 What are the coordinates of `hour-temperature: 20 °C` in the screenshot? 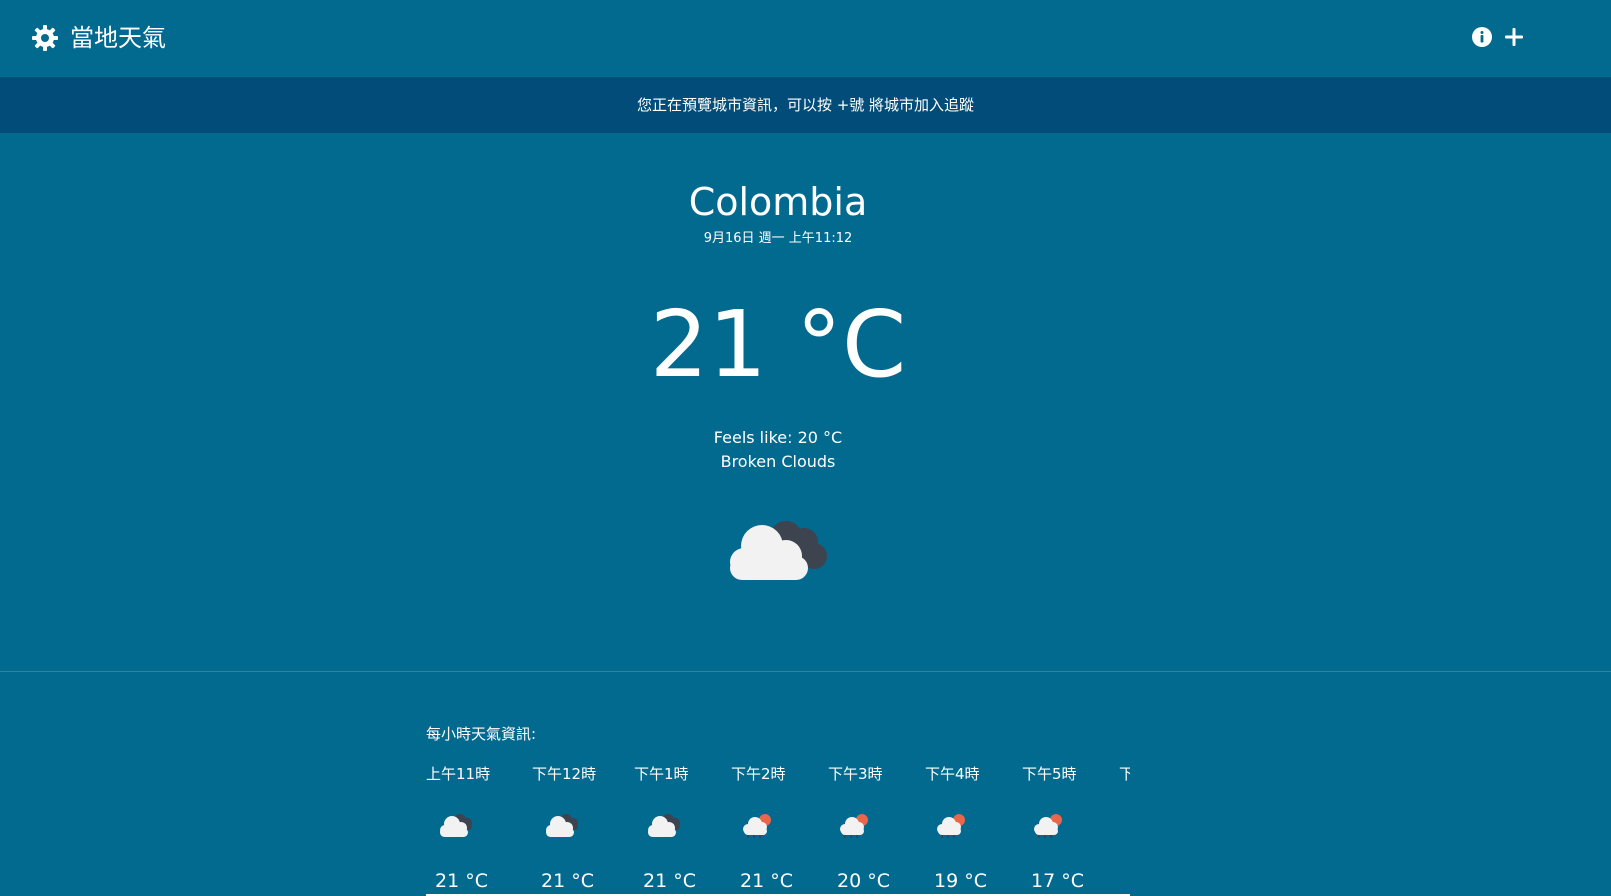 It's located at (863, 881).